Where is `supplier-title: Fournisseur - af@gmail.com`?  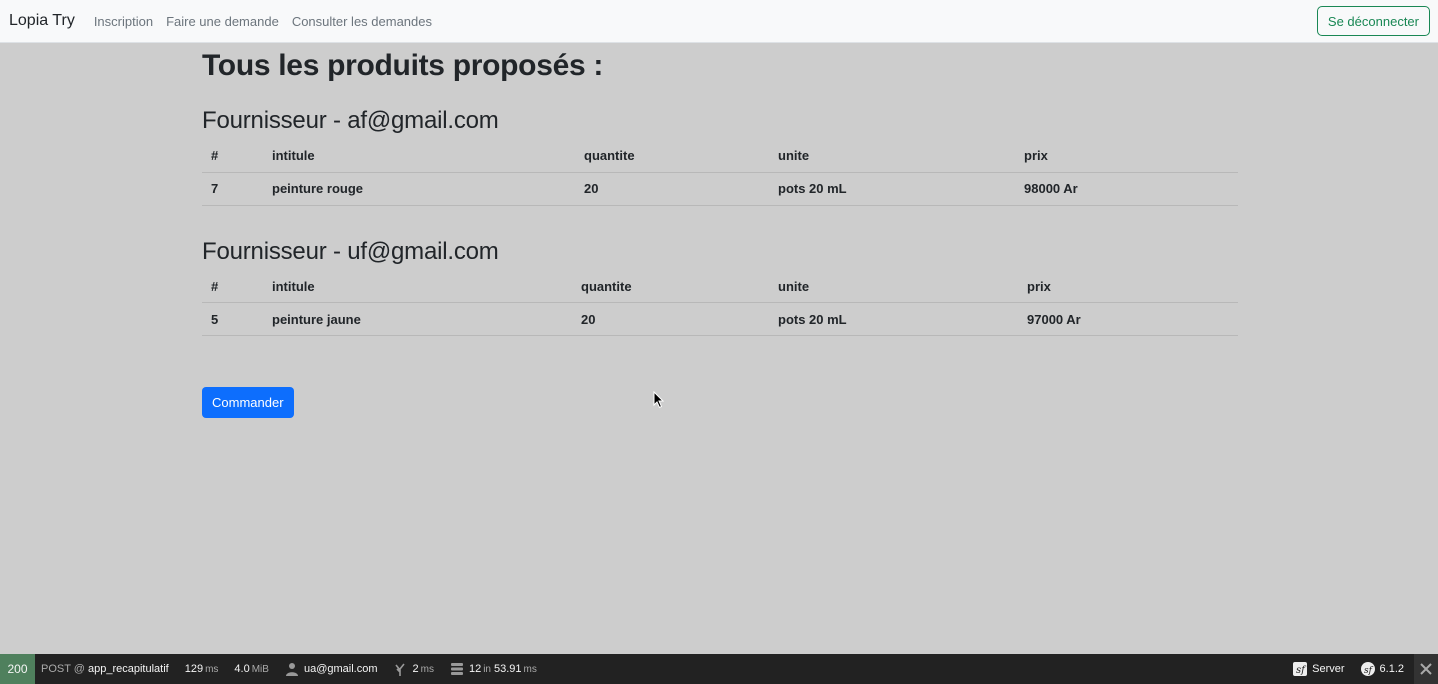
supplier-title: Fournisseur - af@gmail.com is located at coordinates (350, 120).